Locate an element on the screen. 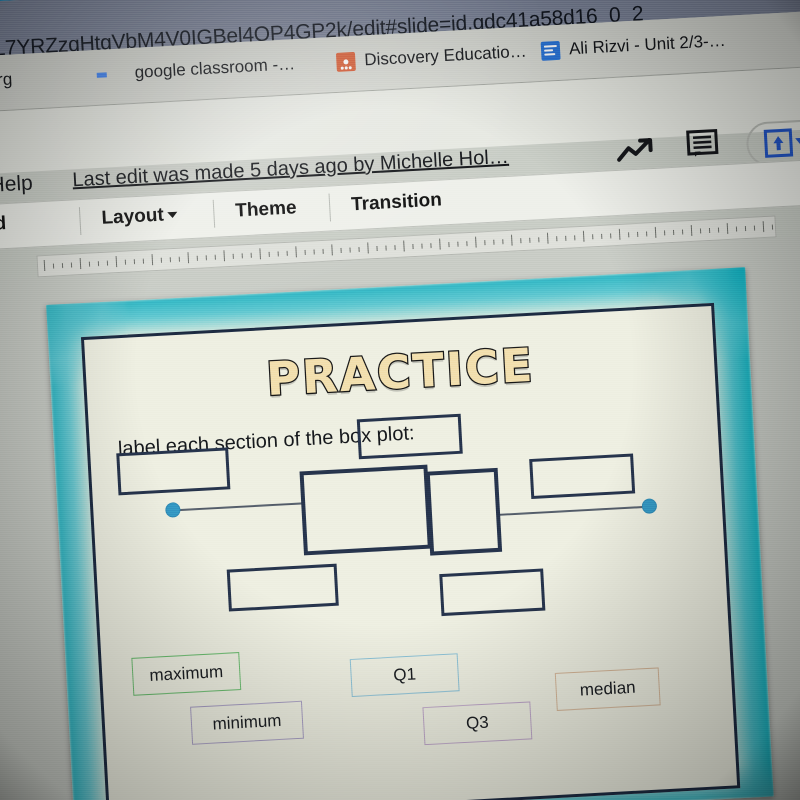 This screenshot has width=800, height=800. google-g-icon is located at coordinates (116, 74).